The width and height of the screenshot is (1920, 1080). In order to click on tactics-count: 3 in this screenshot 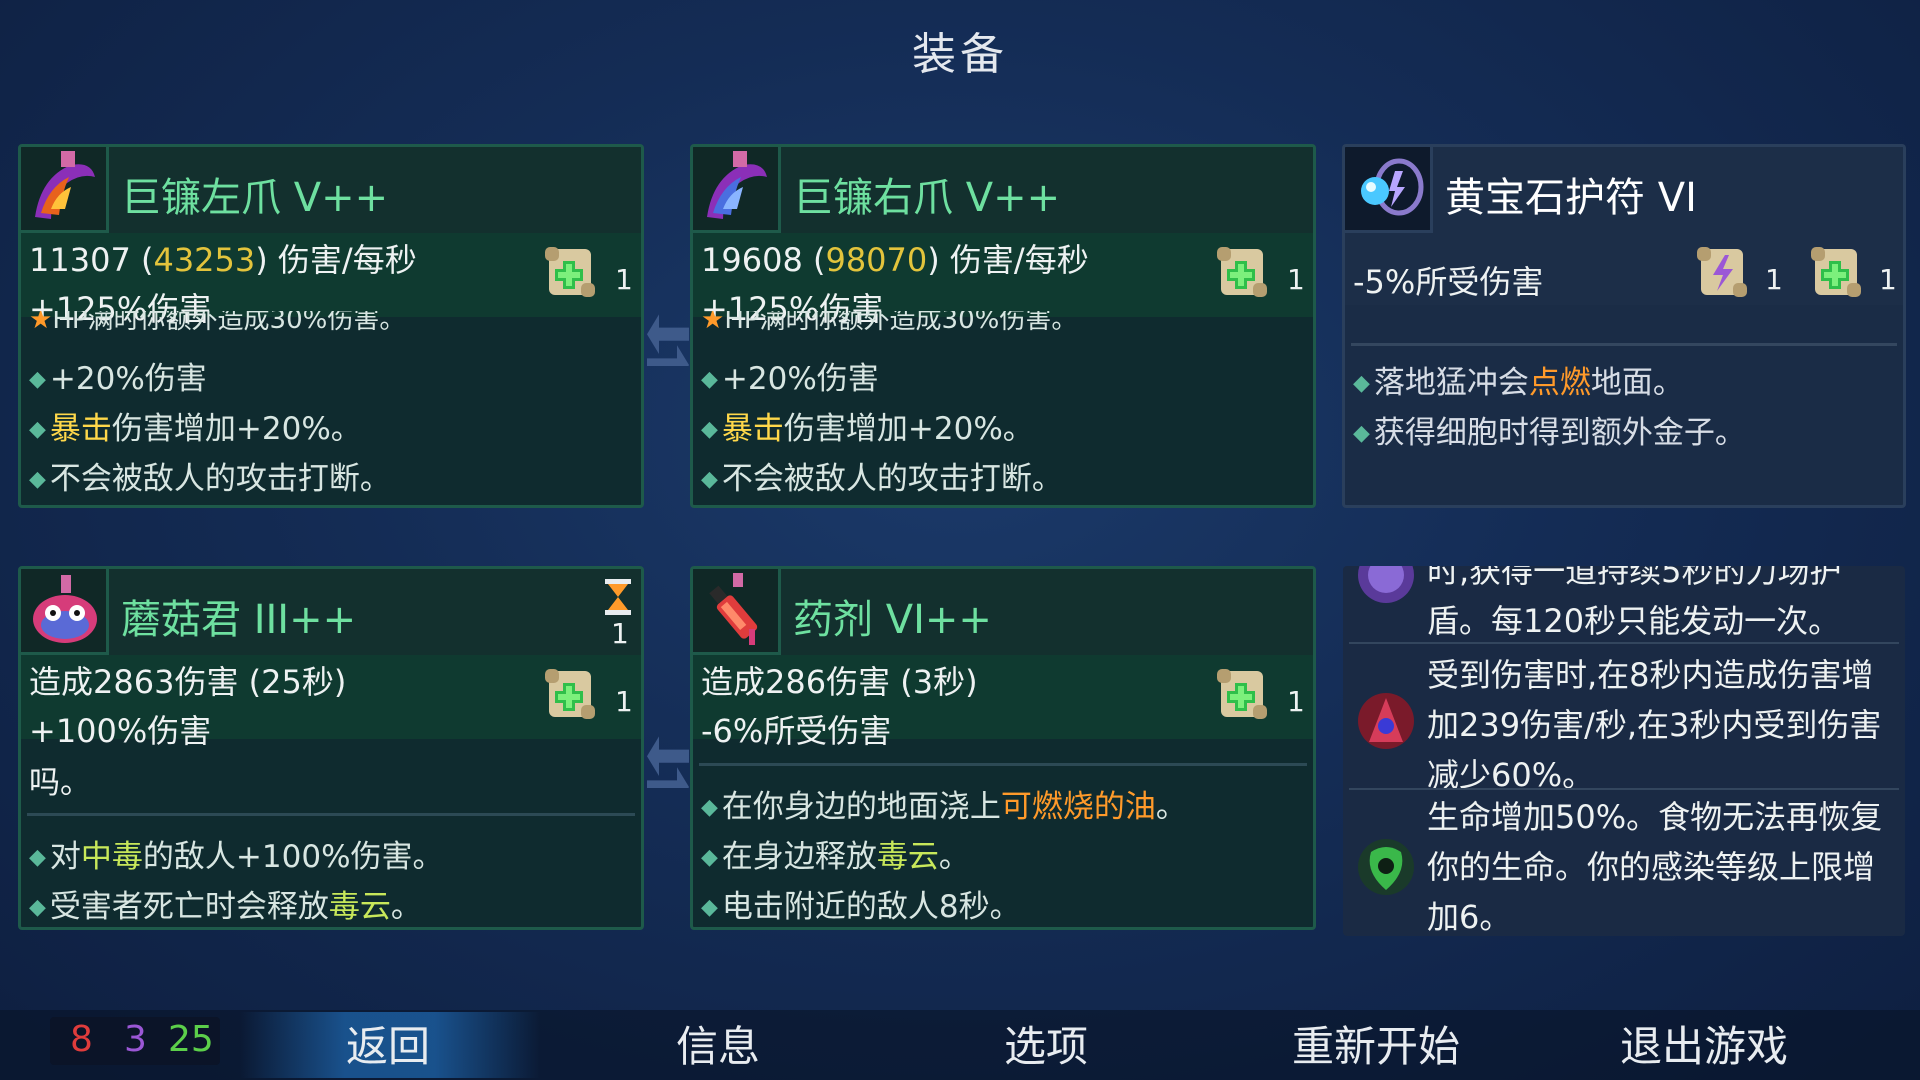, I will do `click(135, 1039)`.